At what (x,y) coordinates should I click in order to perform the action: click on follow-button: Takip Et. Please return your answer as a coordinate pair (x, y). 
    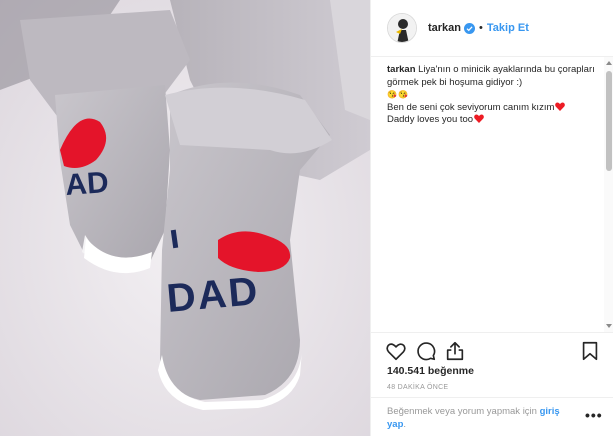
    Looking at the image, I should click on (508, 28).